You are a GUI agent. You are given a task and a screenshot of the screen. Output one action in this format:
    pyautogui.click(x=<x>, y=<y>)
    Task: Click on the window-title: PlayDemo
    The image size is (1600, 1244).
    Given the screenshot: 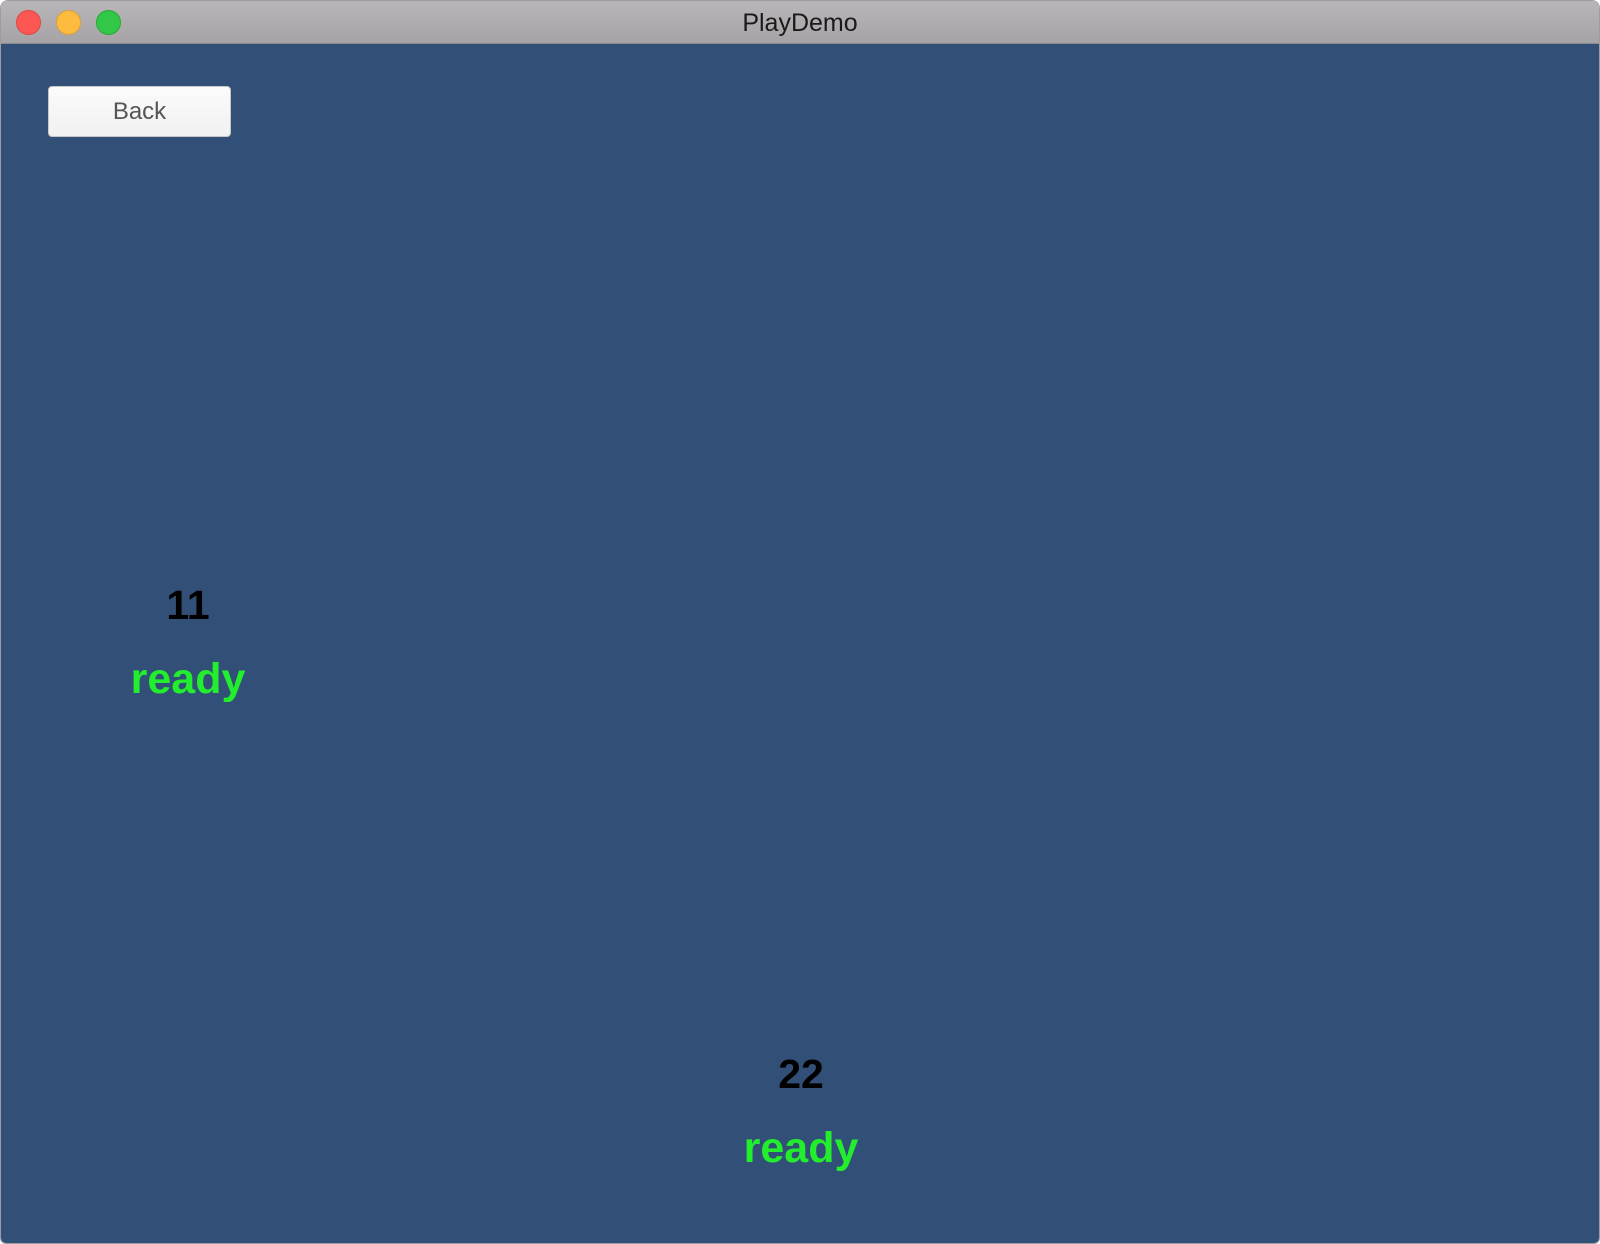 What is the action you would take?
    pyautogui.click(x=800, y=23)
    